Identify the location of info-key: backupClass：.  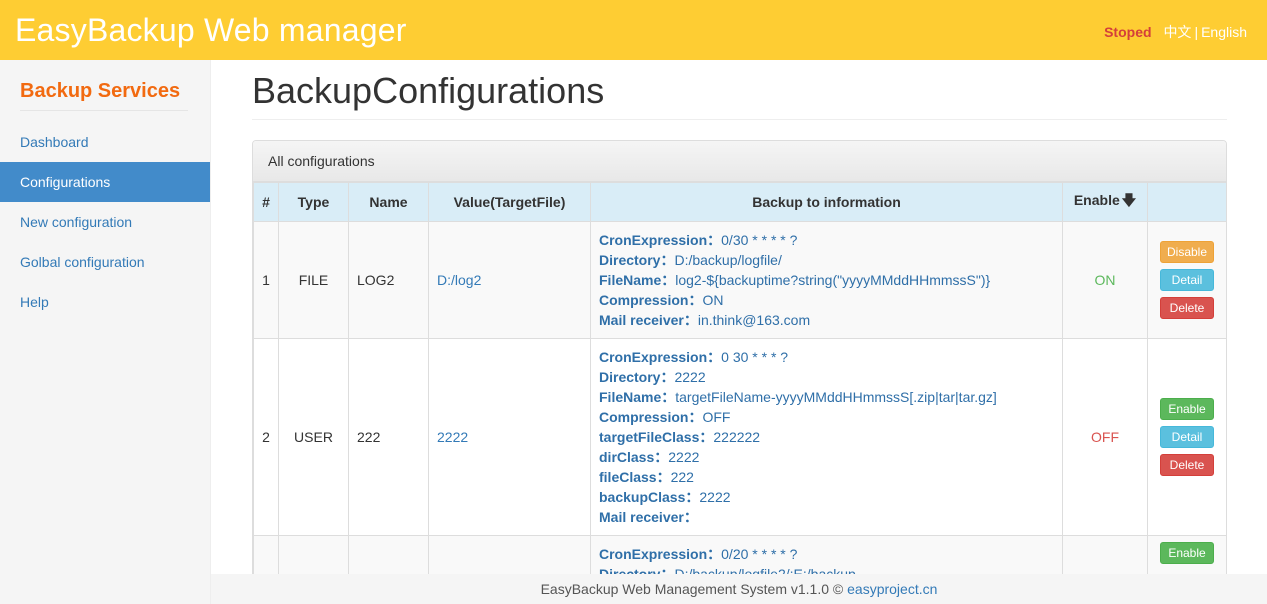
(649, 497).